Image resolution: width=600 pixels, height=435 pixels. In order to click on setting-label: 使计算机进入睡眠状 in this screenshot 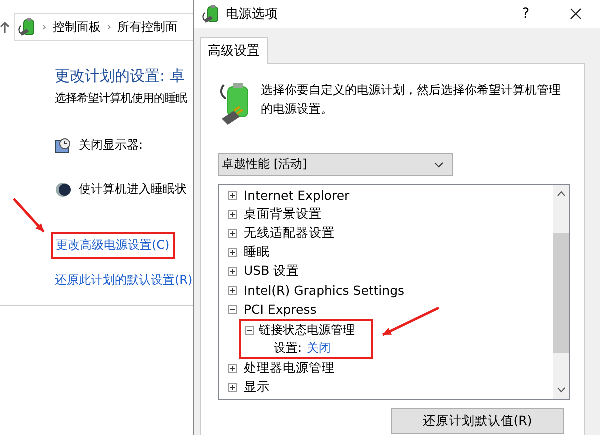, I will do `click(133, 189)`.